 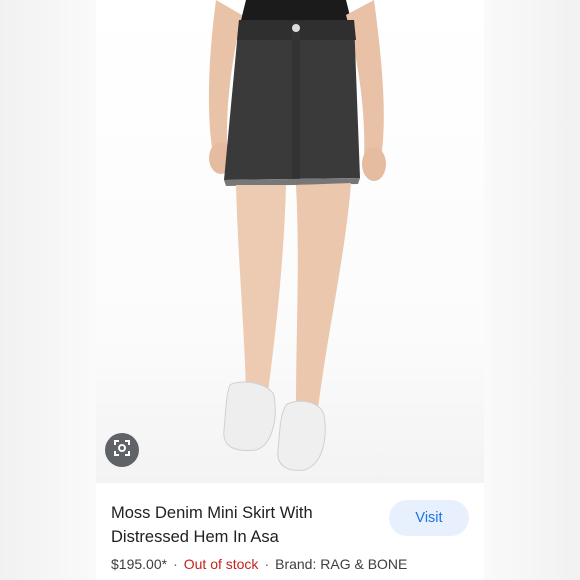 What do you see at coordinates (341, 564) in the screenshot?
I see `brand: Brand: RAG & BONE` at bounding box center [341, 564].